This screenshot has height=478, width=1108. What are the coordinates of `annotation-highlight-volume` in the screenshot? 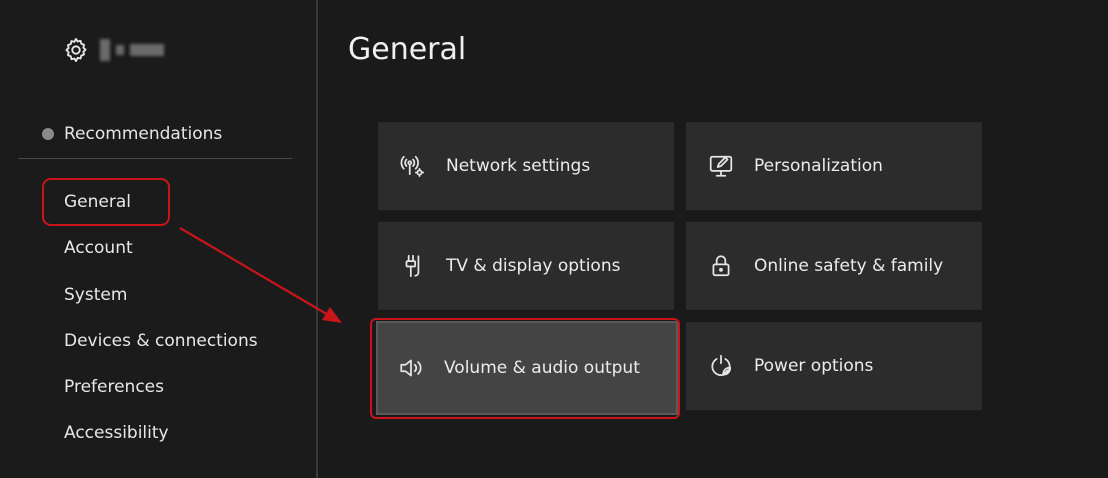 It's located at (525, 368).